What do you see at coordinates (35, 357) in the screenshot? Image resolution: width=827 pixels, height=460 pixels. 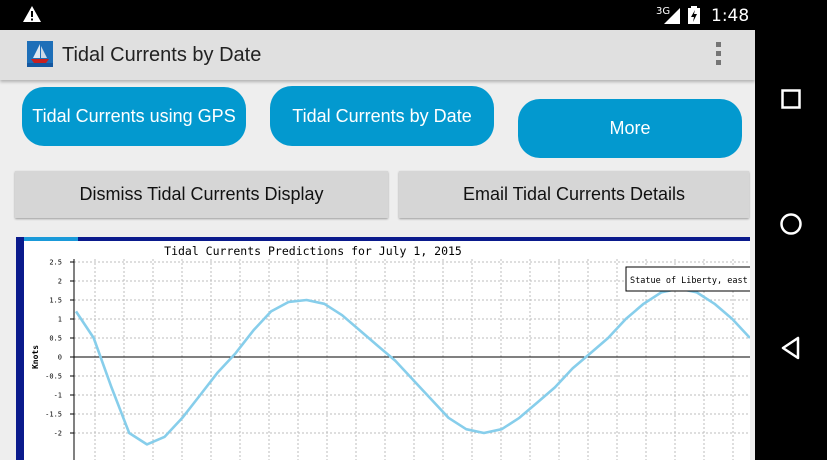 I see `y-axis-label: Knots` at bounding box center [35, 357].